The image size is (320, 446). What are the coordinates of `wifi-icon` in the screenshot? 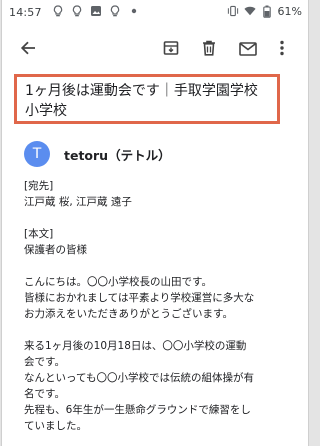 It's located at (249, 11).